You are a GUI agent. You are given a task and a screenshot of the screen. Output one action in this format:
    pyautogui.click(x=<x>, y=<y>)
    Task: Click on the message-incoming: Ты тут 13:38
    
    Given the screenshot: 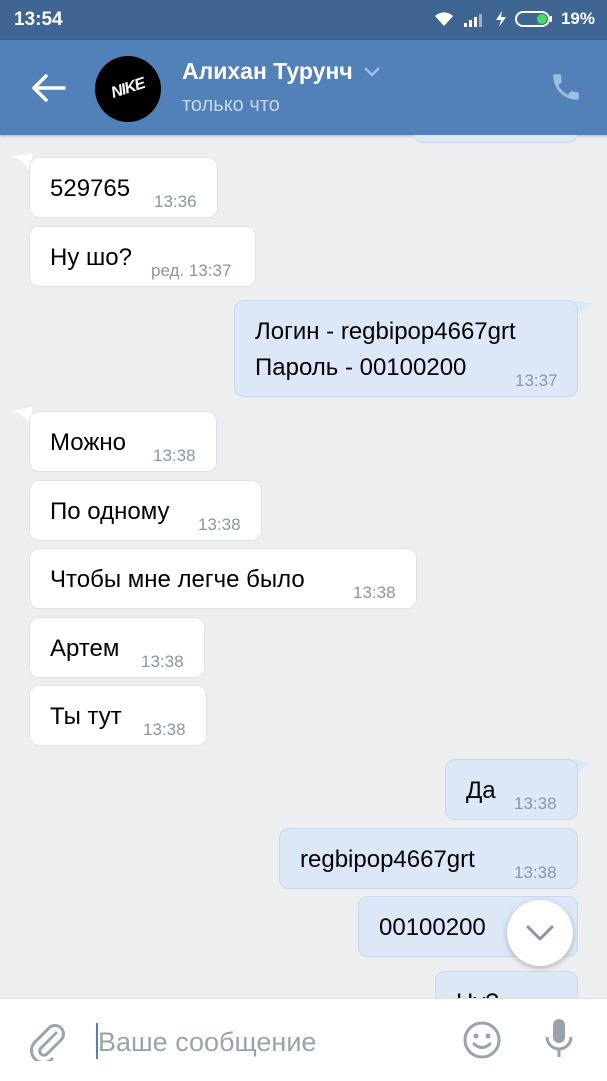 What is the action you would take?
    pyautogui.click(x=118, y=715)
    